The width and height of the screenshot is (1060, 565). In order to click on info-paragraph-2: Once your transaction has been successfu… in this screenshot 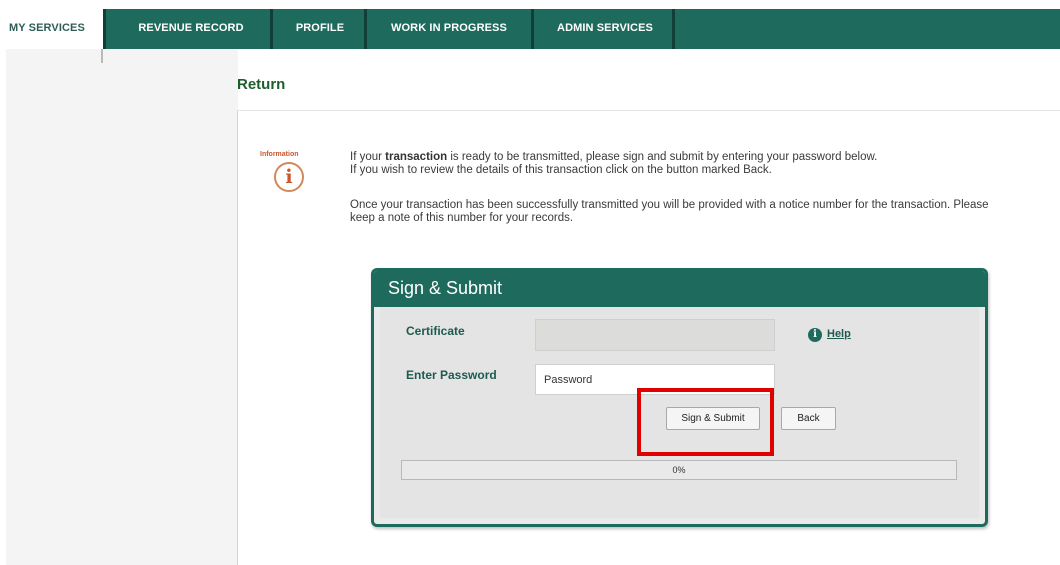, I will do `click(669, 211)`.